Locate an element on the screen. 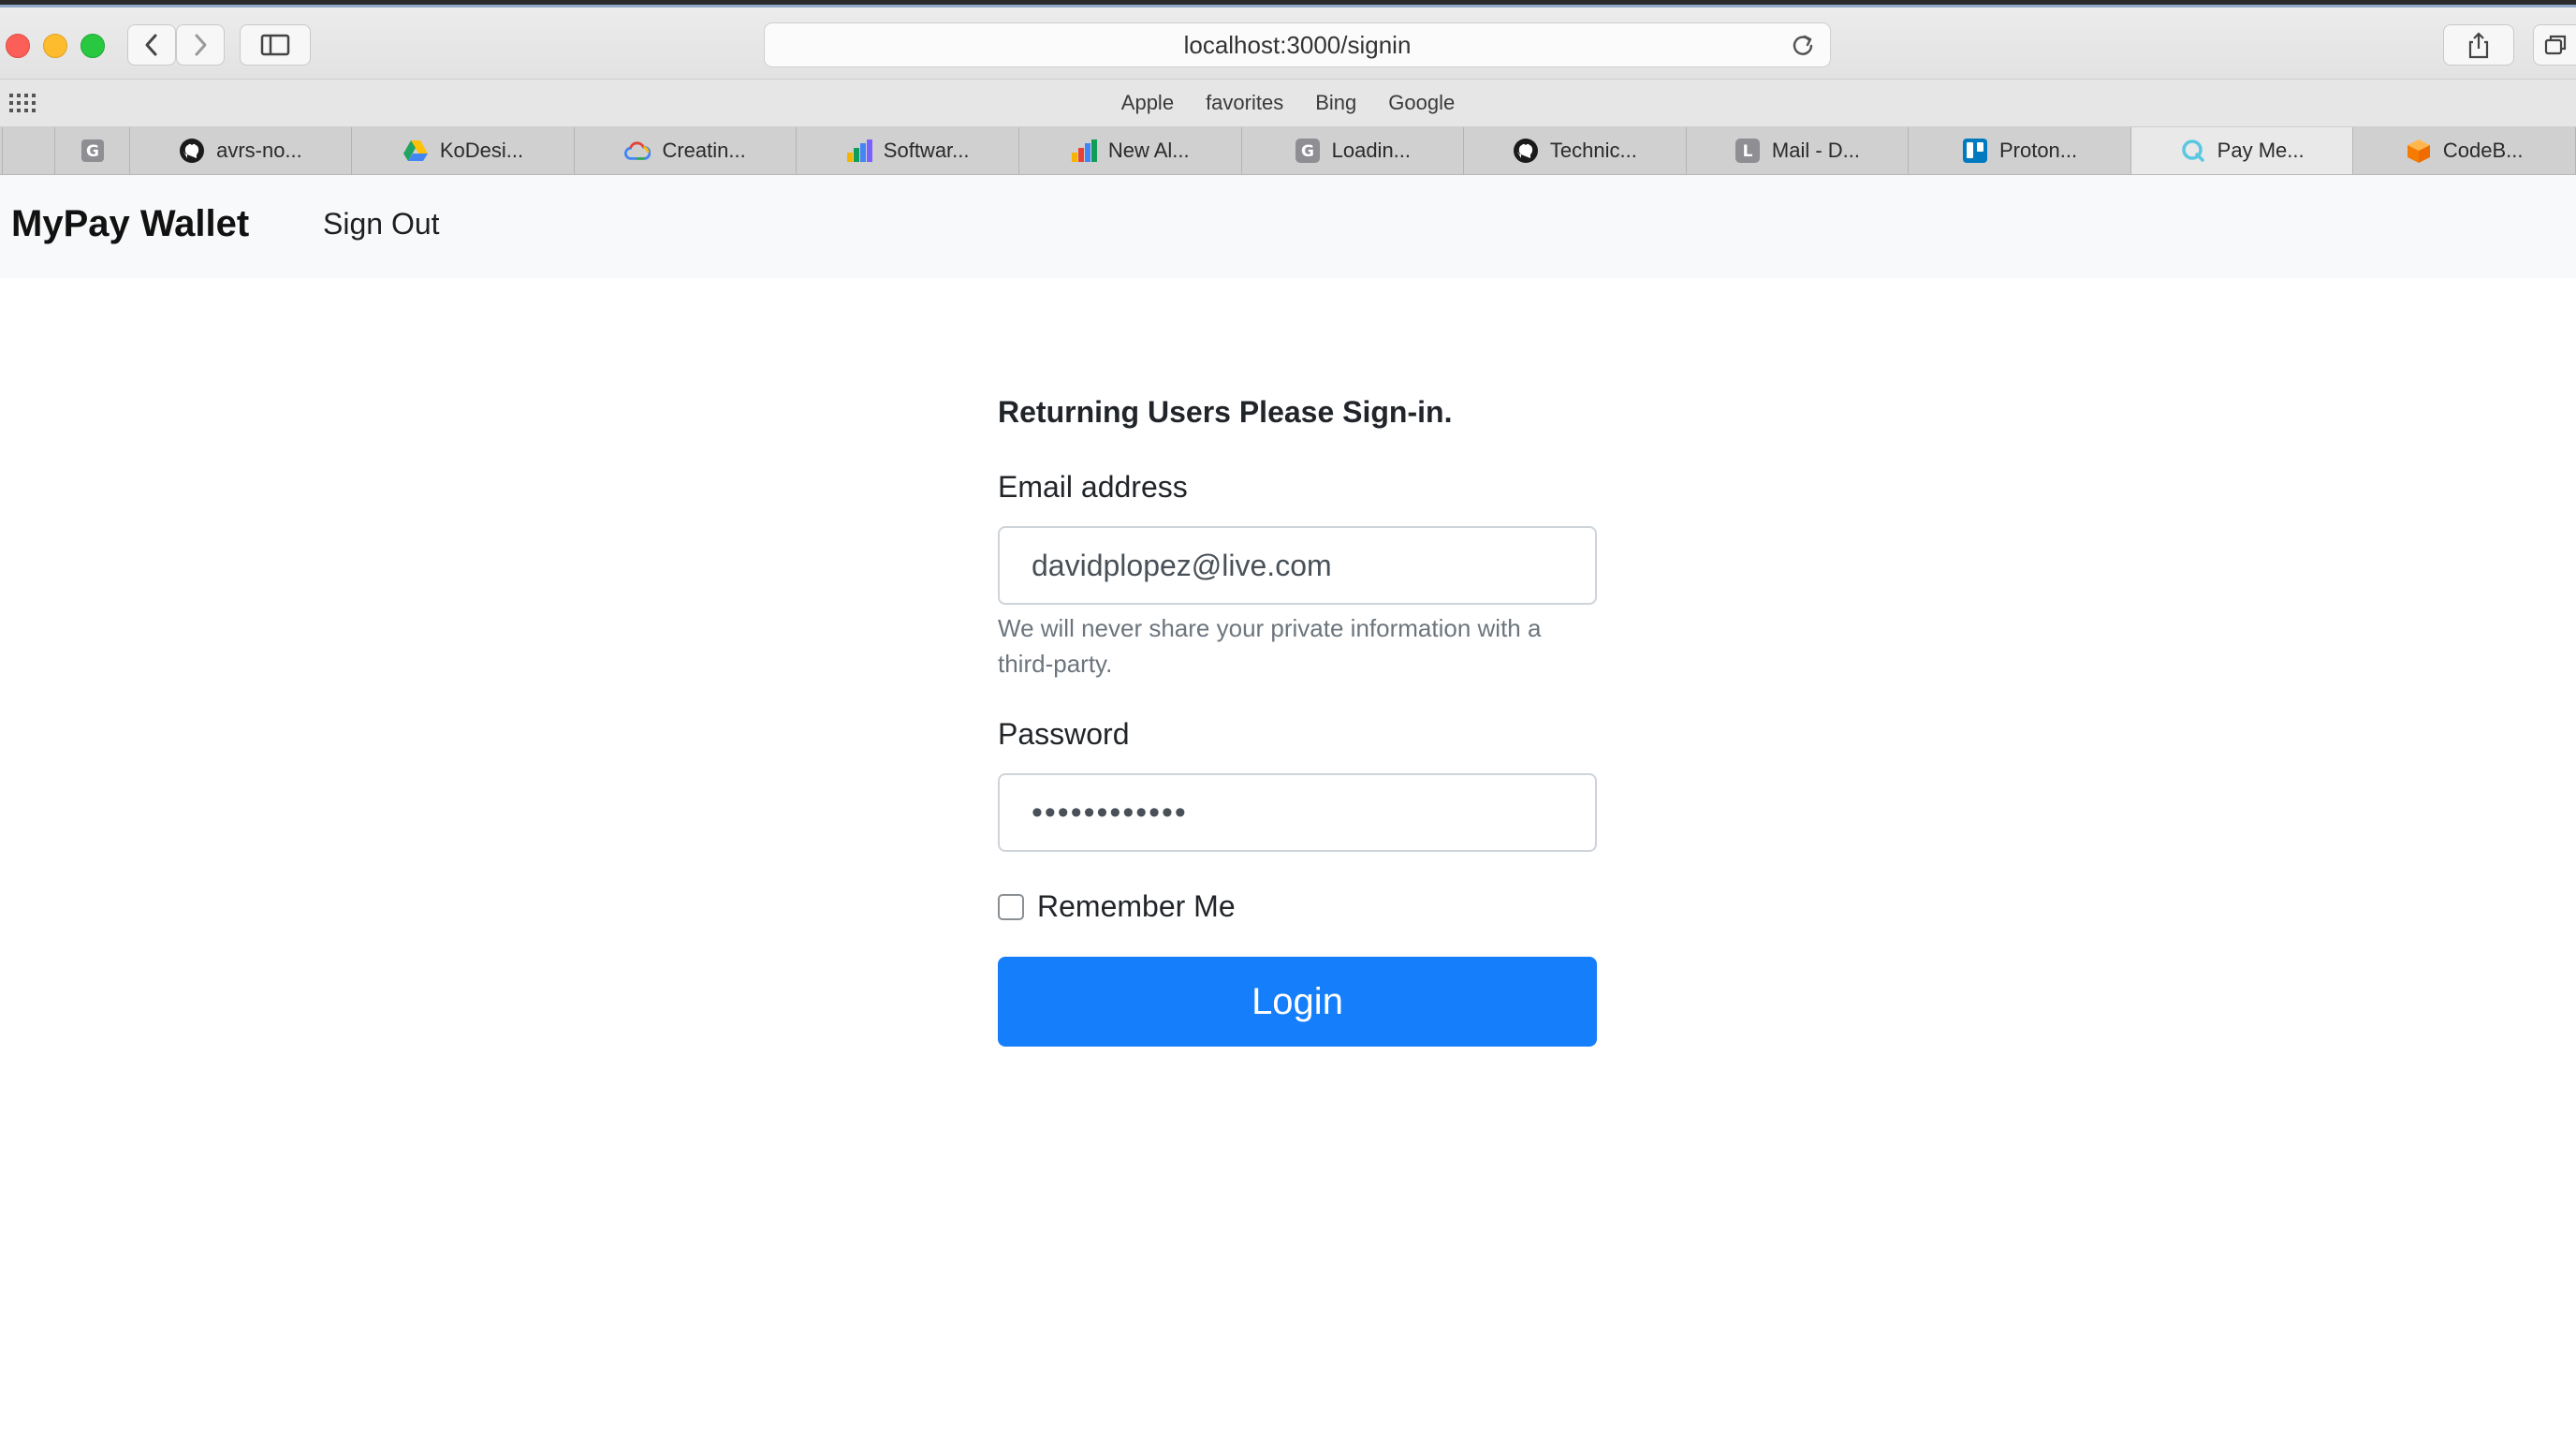 Image resolution: width=2576 pixels, height=1451 pixels. google-drive-icon is located at coordinates (415, 151).